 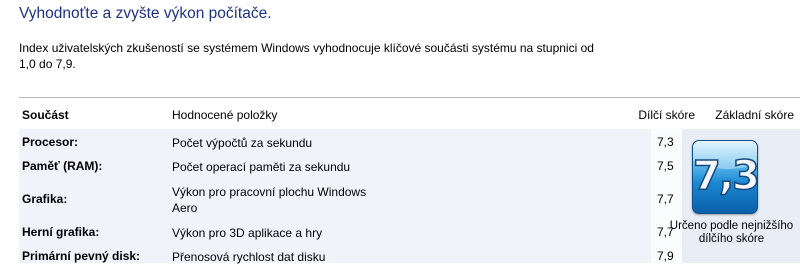 What do you see at coordinates (665, 142) in the screenshot?
I see `row-subscore: 7,3` at bounding box center [665, 142].